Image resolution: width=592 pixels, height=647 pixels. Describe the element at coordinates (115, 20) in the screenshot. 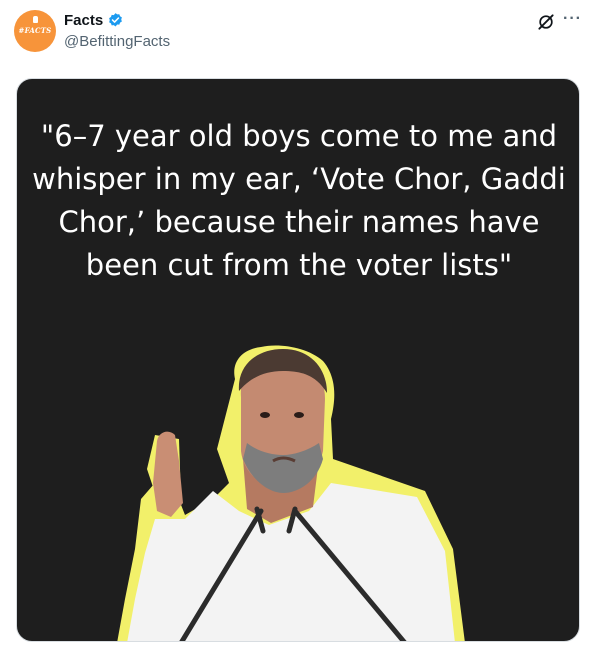

I see `verified-badge-icon` at that location.